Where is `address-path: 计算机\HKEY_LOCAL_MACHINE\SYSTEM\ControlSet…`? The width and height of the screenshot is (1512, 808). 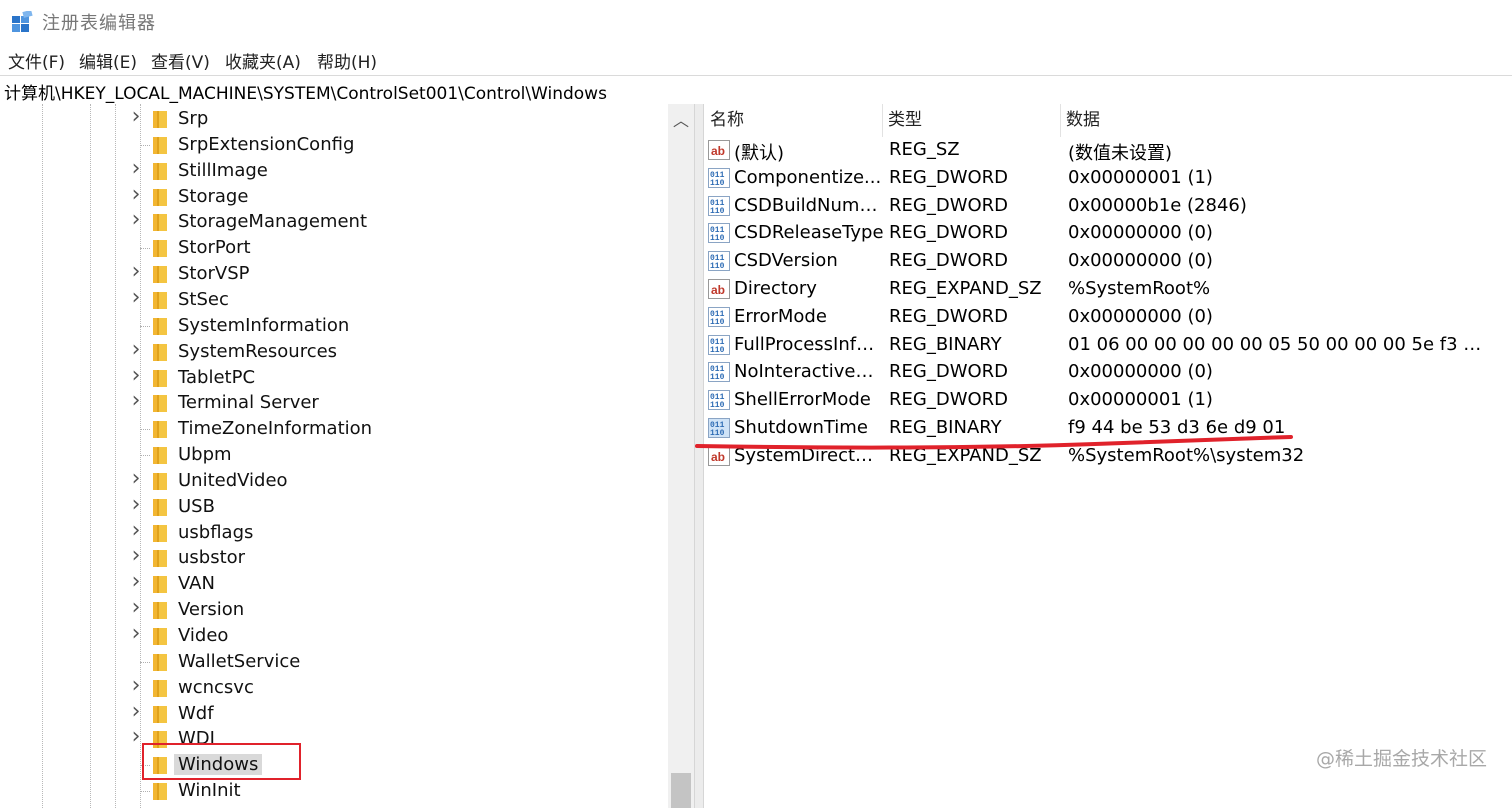
address-path: 计算机\HKEY_LOCAL_MACHINE\SYSTEM\ControlSet… is located at coordinates (305, 91).